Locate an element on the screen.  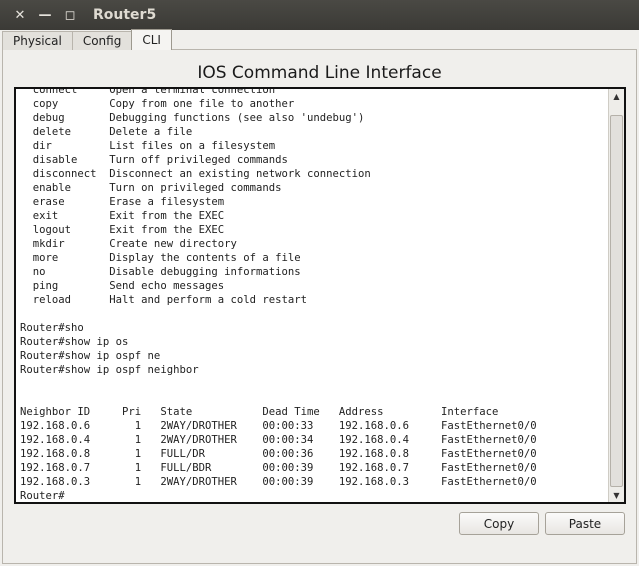
terminal-line: more Display the contents of a file is located at coordinates (160, 258).